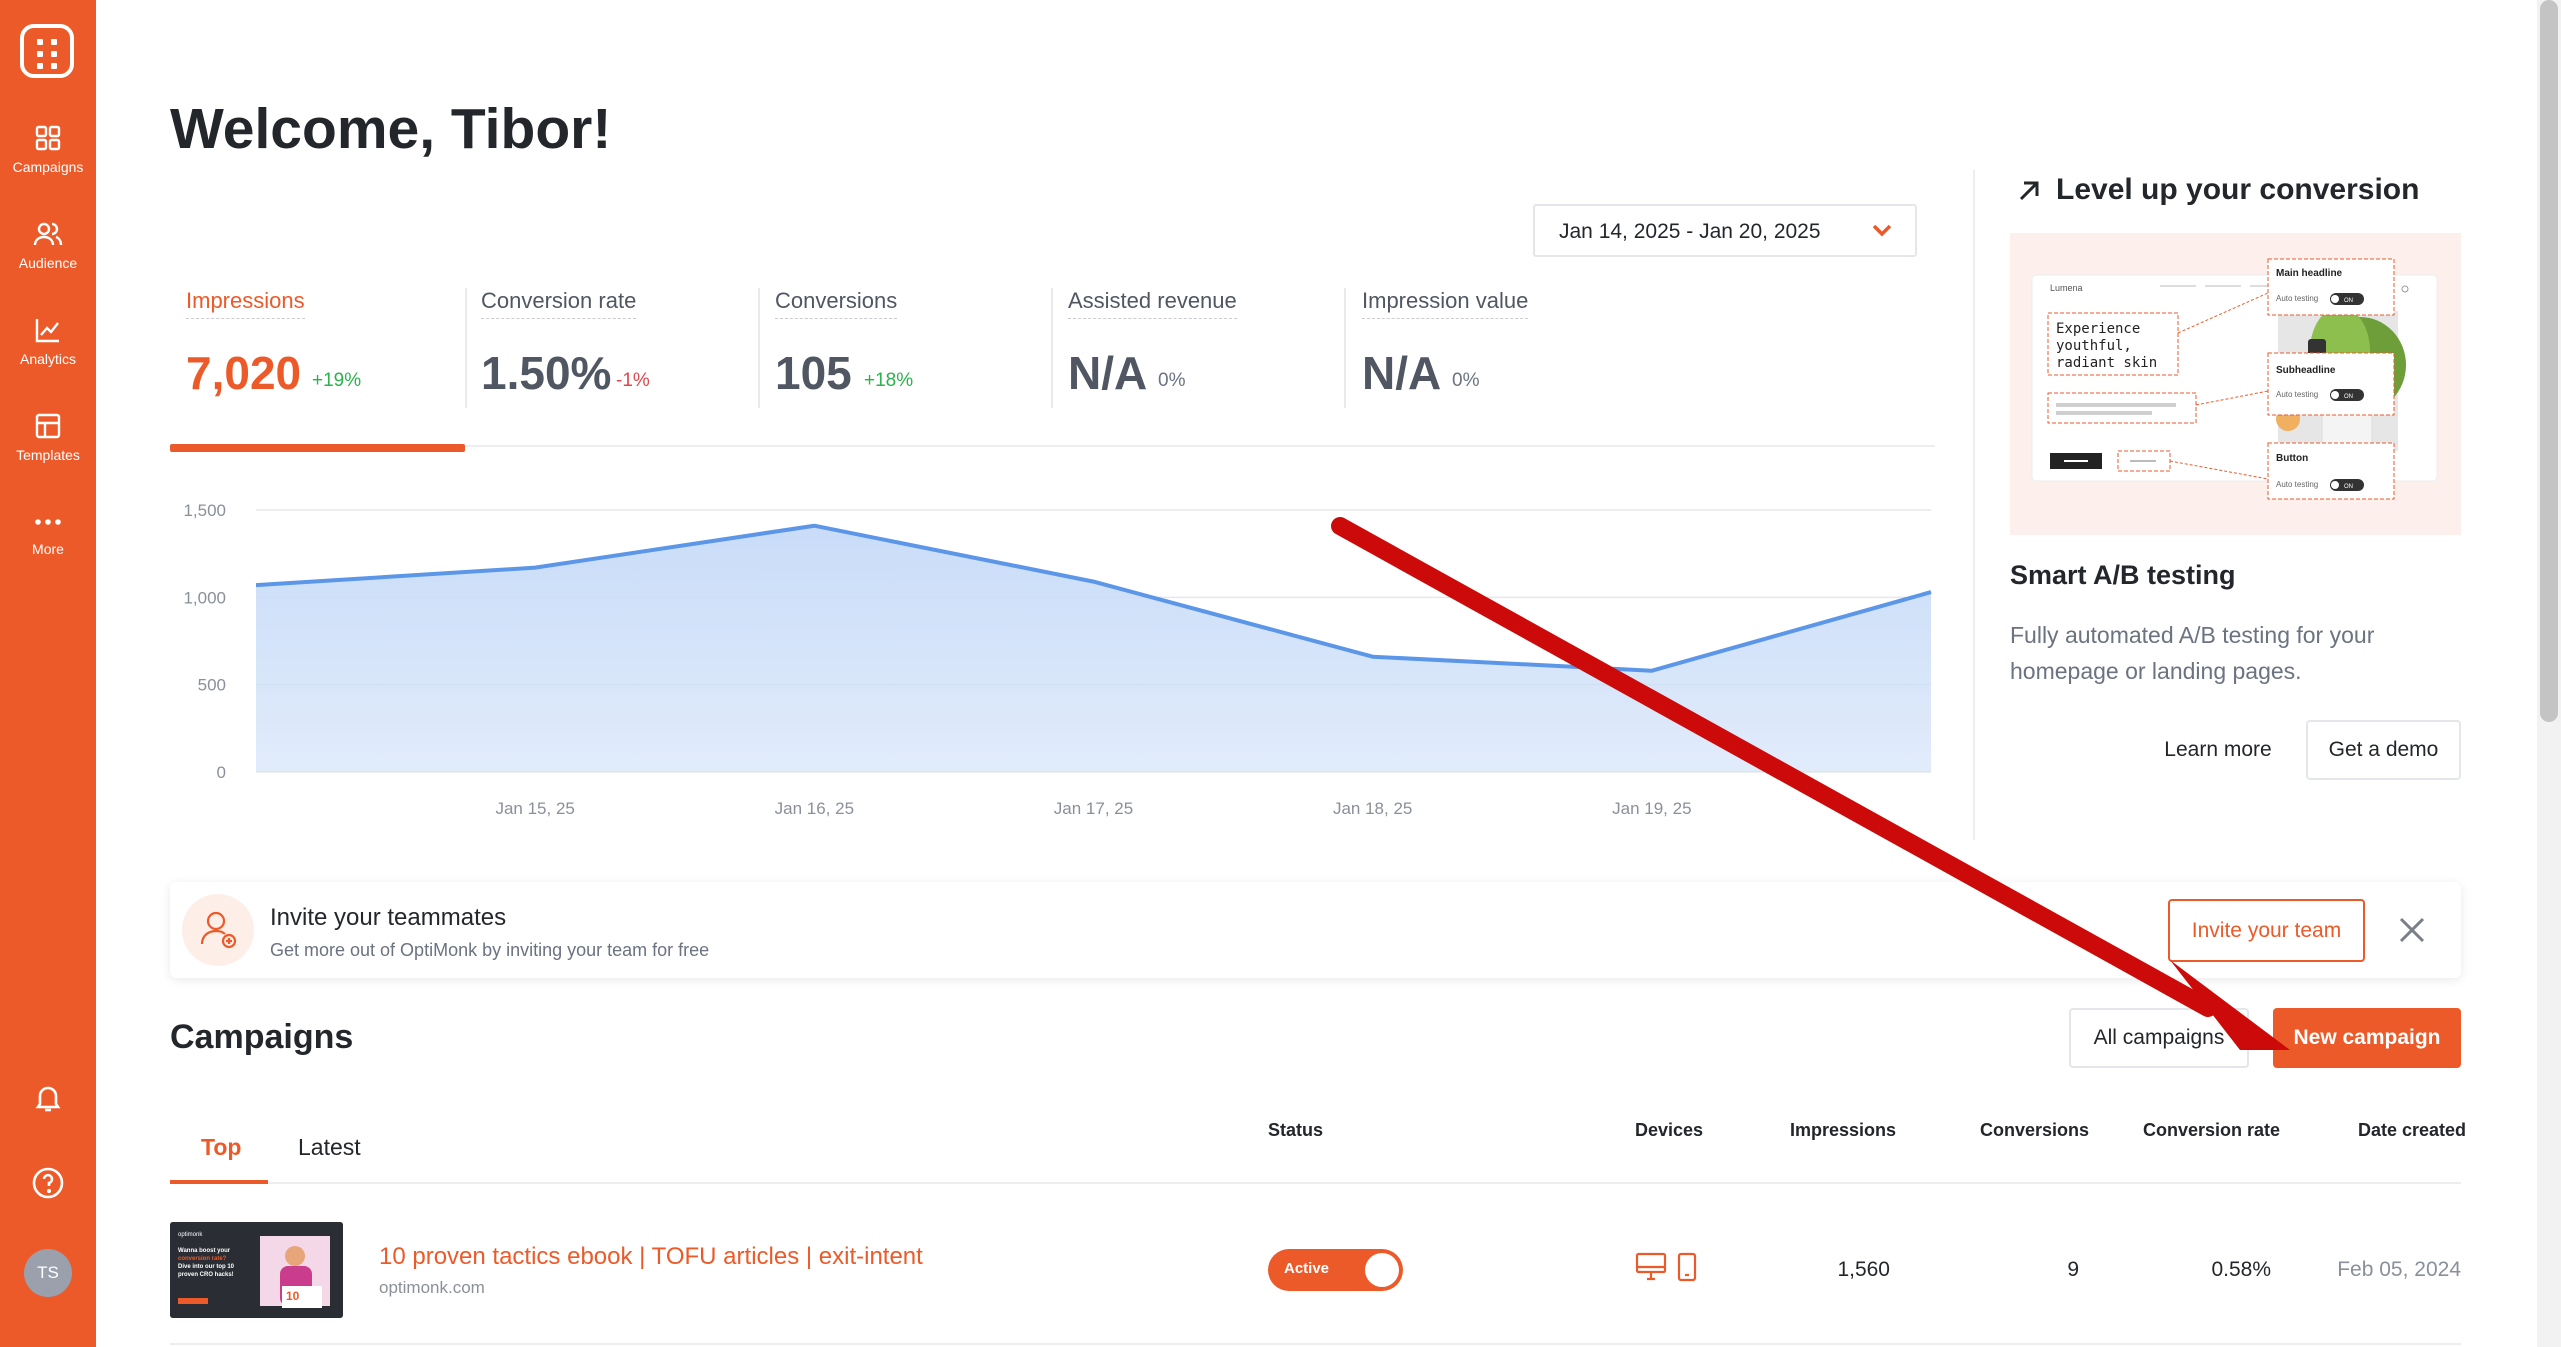 Image resolution: width=2561 pixels, height=1347 pixels. I want to click on x-tick-label: Jan 16, 25, so click(814, 808).